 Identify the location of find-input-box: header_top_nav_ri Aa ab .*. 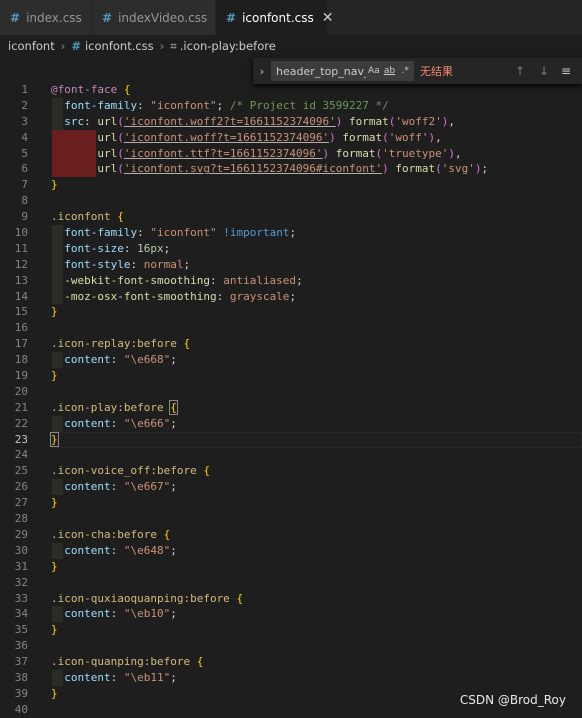
(342, 71).